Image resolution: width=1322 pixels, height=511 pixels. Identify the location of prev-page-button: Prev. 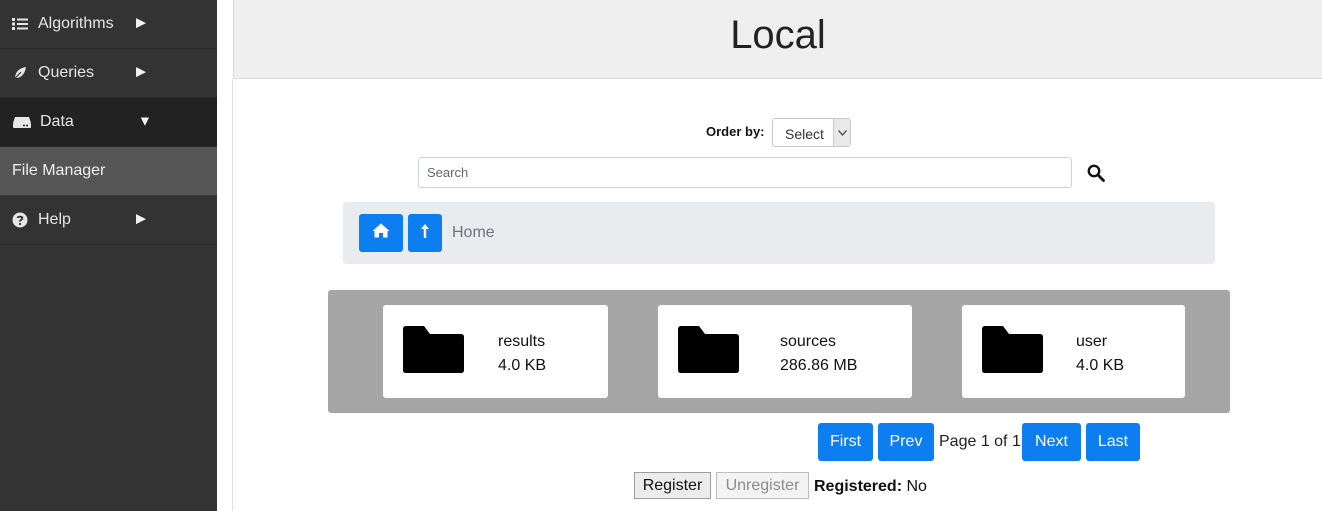
(906, 442).